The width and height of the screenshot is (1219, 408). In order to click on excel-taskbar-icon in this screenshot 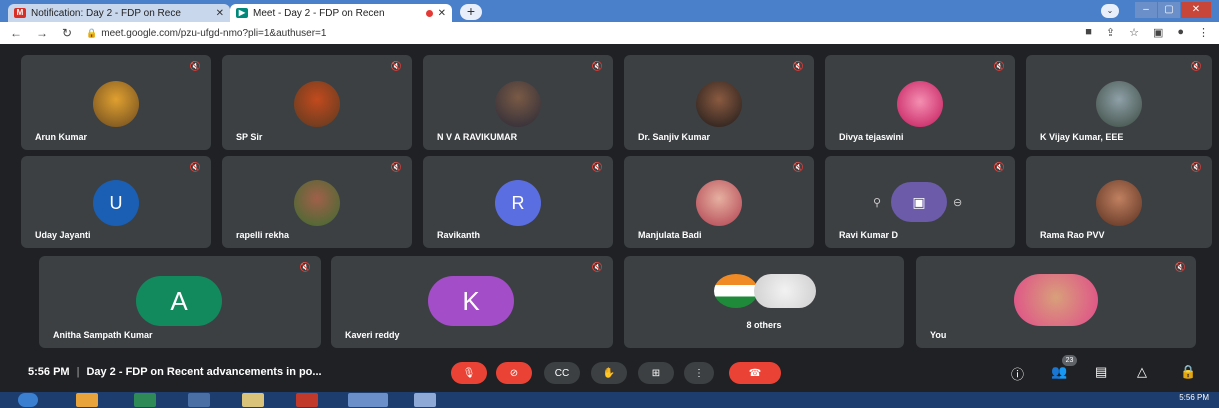, I will do `click(145, 400)`.